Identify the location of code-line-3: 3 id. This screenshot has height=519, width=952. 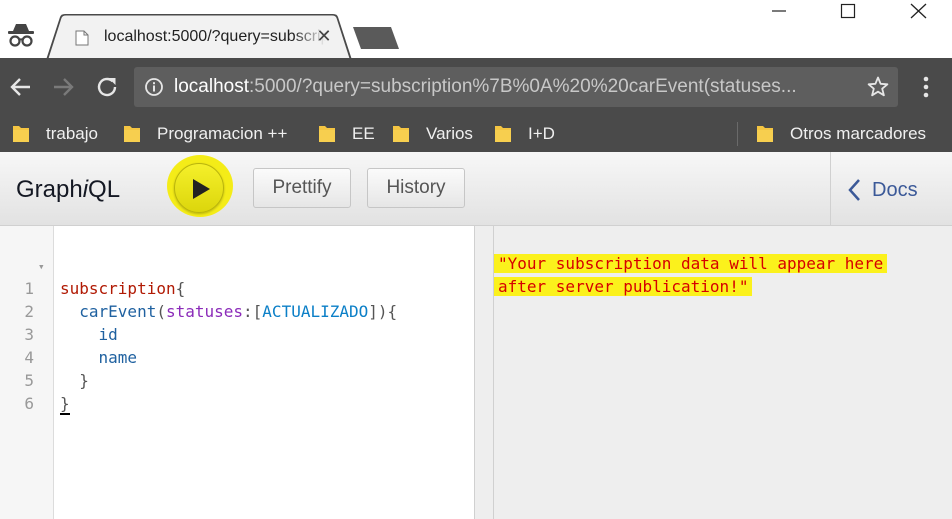
(58, 322).